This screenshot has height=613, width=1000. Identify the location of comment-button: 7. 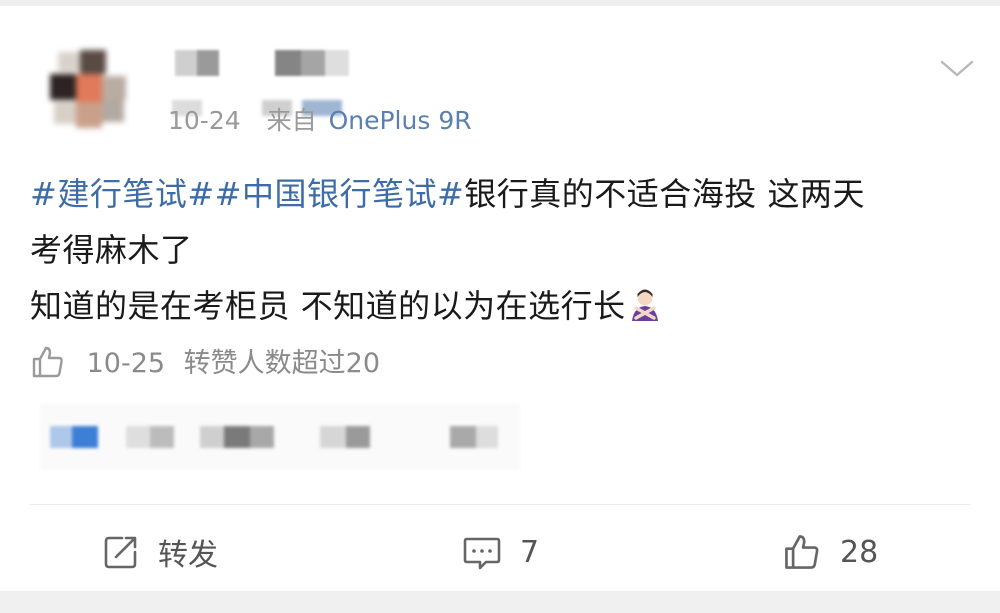
(500, 552).